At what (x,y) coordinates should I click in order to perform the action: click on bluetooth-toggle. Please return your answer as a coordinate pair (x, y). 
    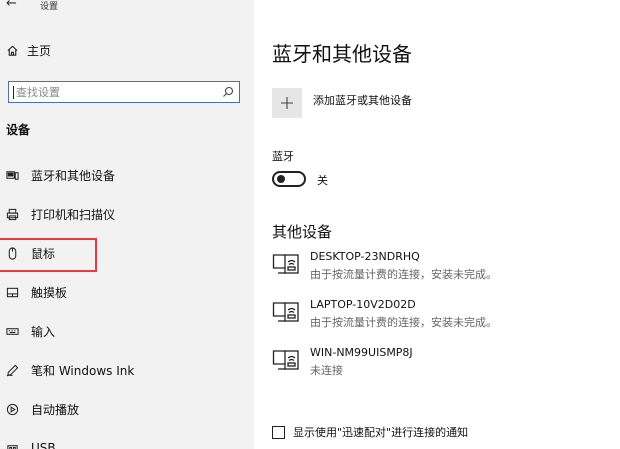
    Looking at the image, I should click on (289, 179).